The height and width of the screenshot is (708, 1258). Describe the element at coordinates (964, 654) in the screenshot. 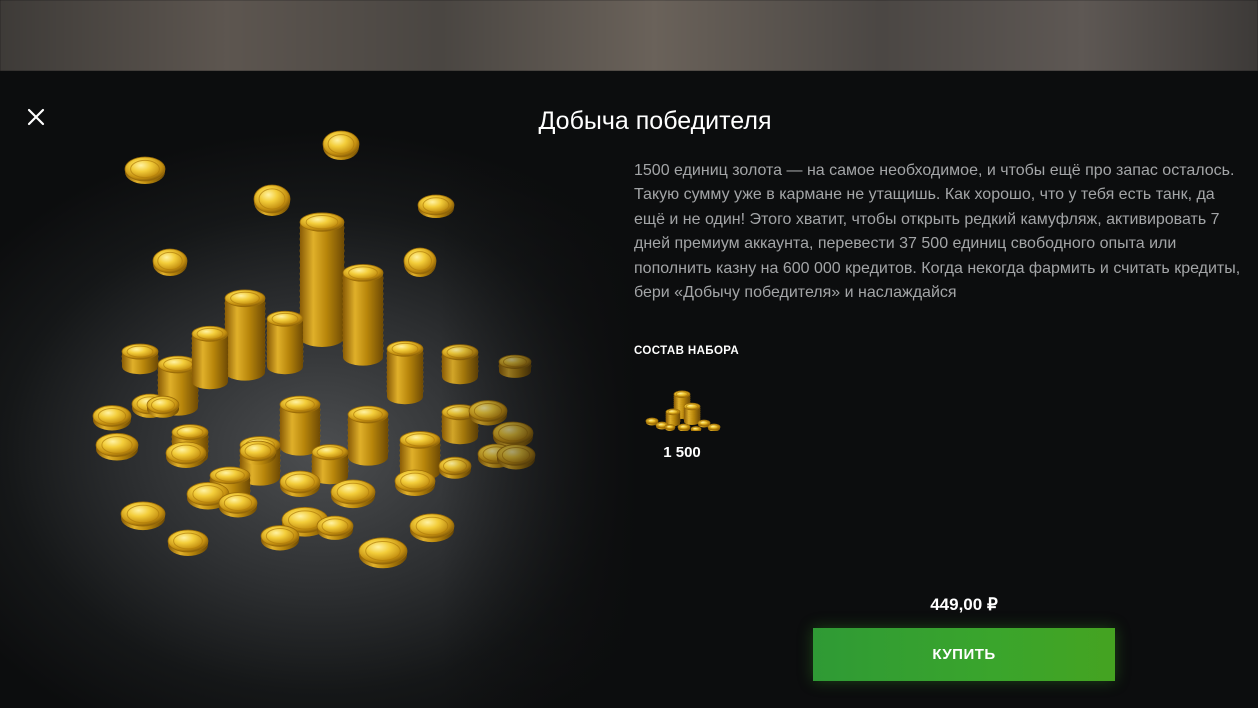

I see `buy-button: КУПИТЬ` at that location.